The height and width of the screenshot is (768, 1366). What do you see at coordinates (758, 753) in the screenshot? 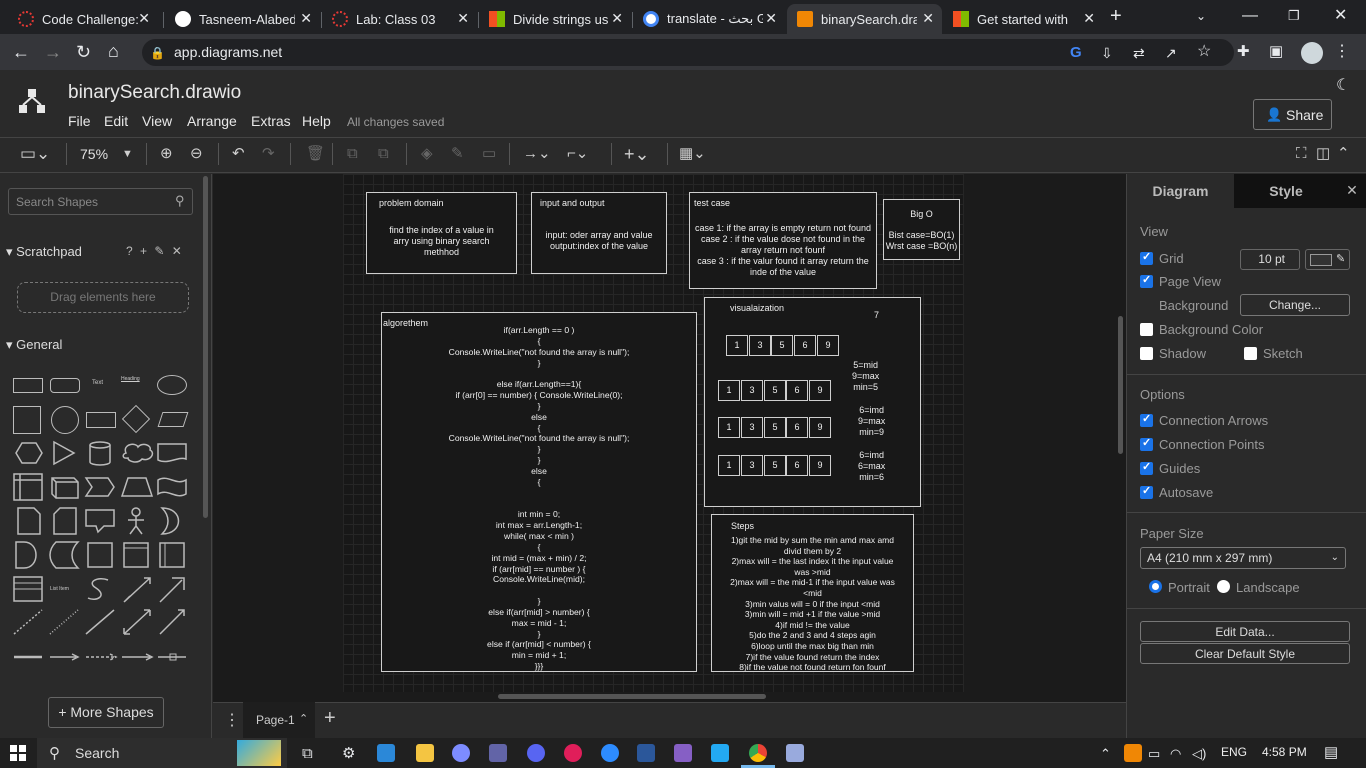
I see `chrome-icon` at bounding box center [758, 753].